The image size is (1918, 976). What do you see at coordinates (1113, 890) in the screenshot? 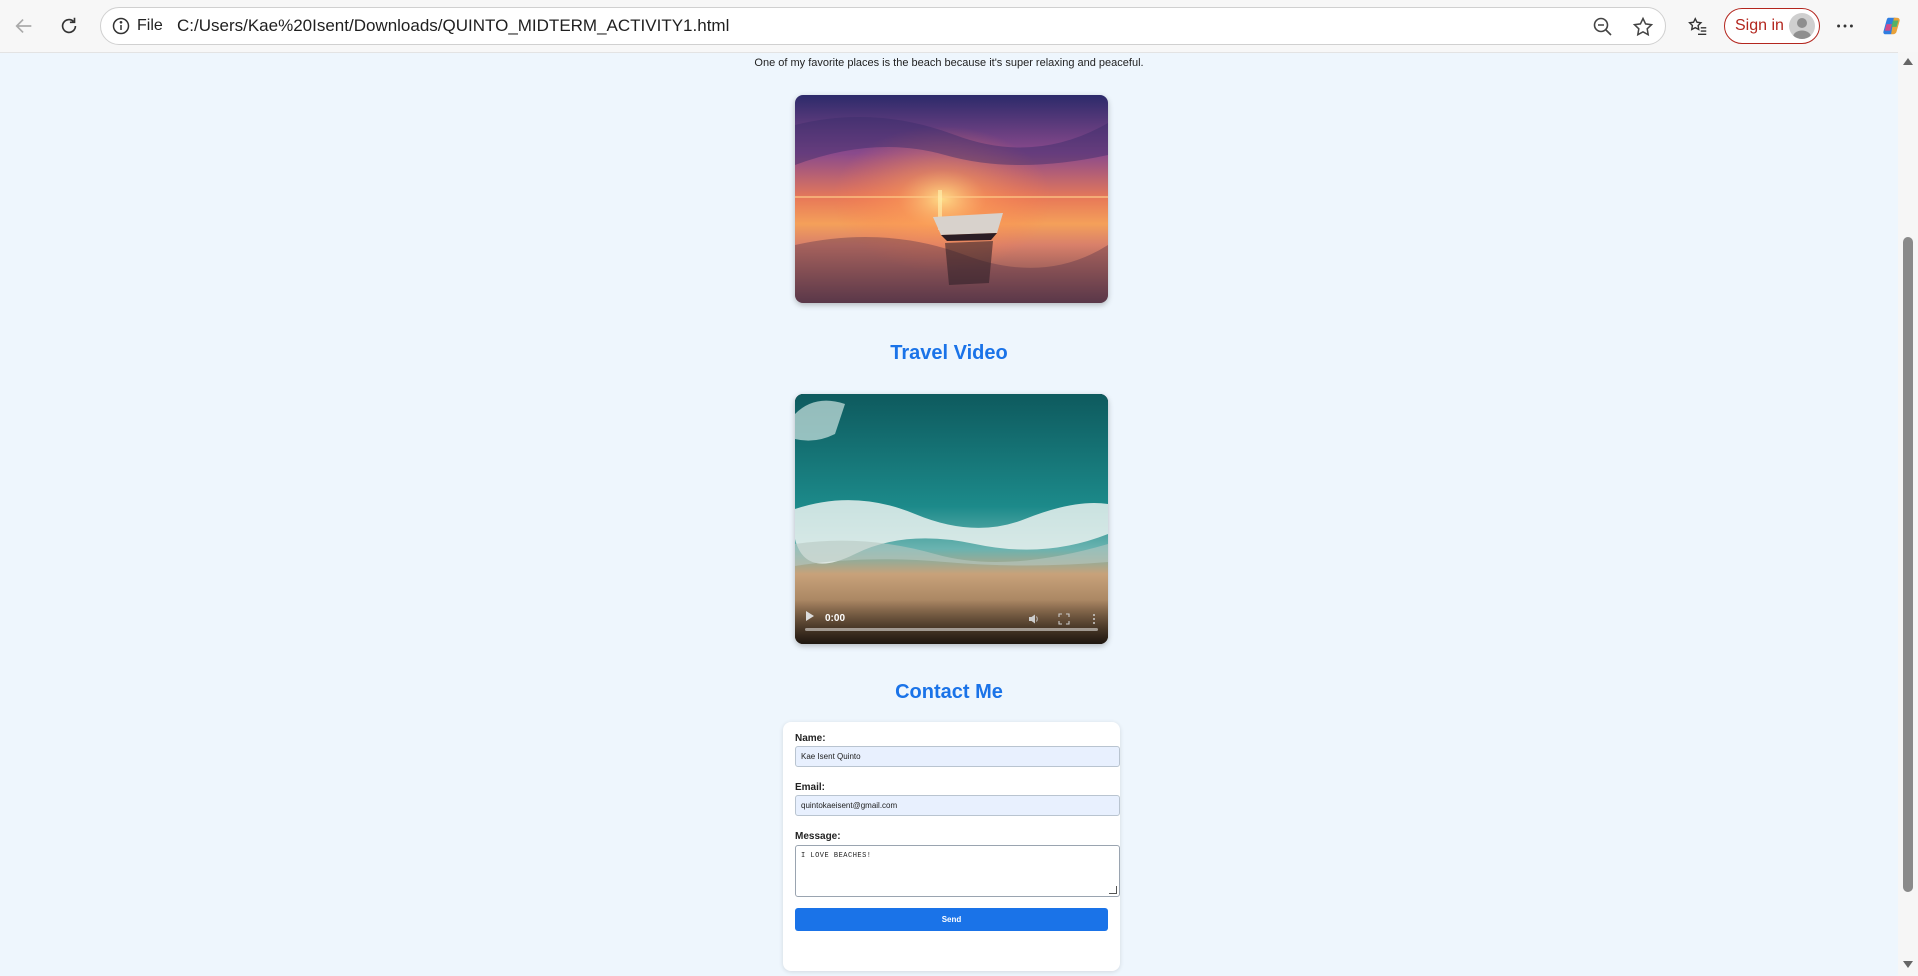
I see `resize-handle` at bounding box center [1113, 890].